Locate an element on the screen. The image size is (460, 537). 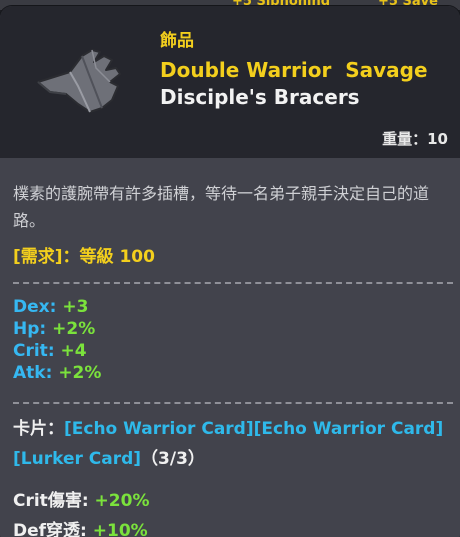
item-requirement: [需求]：等級 100 is located at coordinates (84, 257).